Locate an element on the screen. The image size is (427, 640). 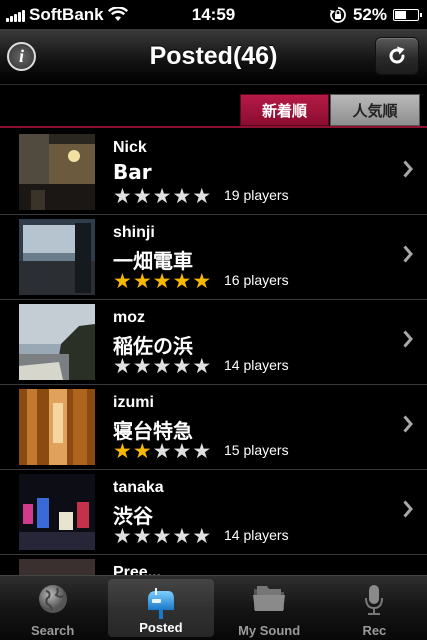
tab-rec-label: Rec is located at coordinates (374, 630).